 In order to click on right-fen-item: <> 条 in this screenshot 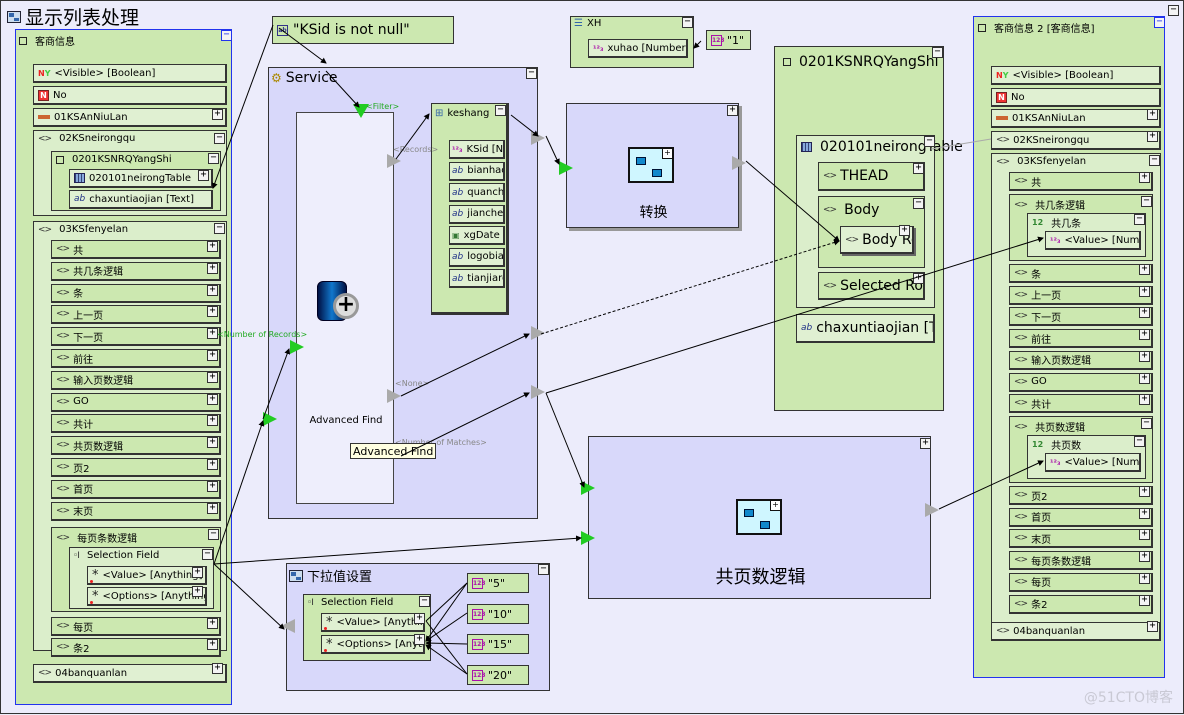, I will do `click(1081, 273)`.